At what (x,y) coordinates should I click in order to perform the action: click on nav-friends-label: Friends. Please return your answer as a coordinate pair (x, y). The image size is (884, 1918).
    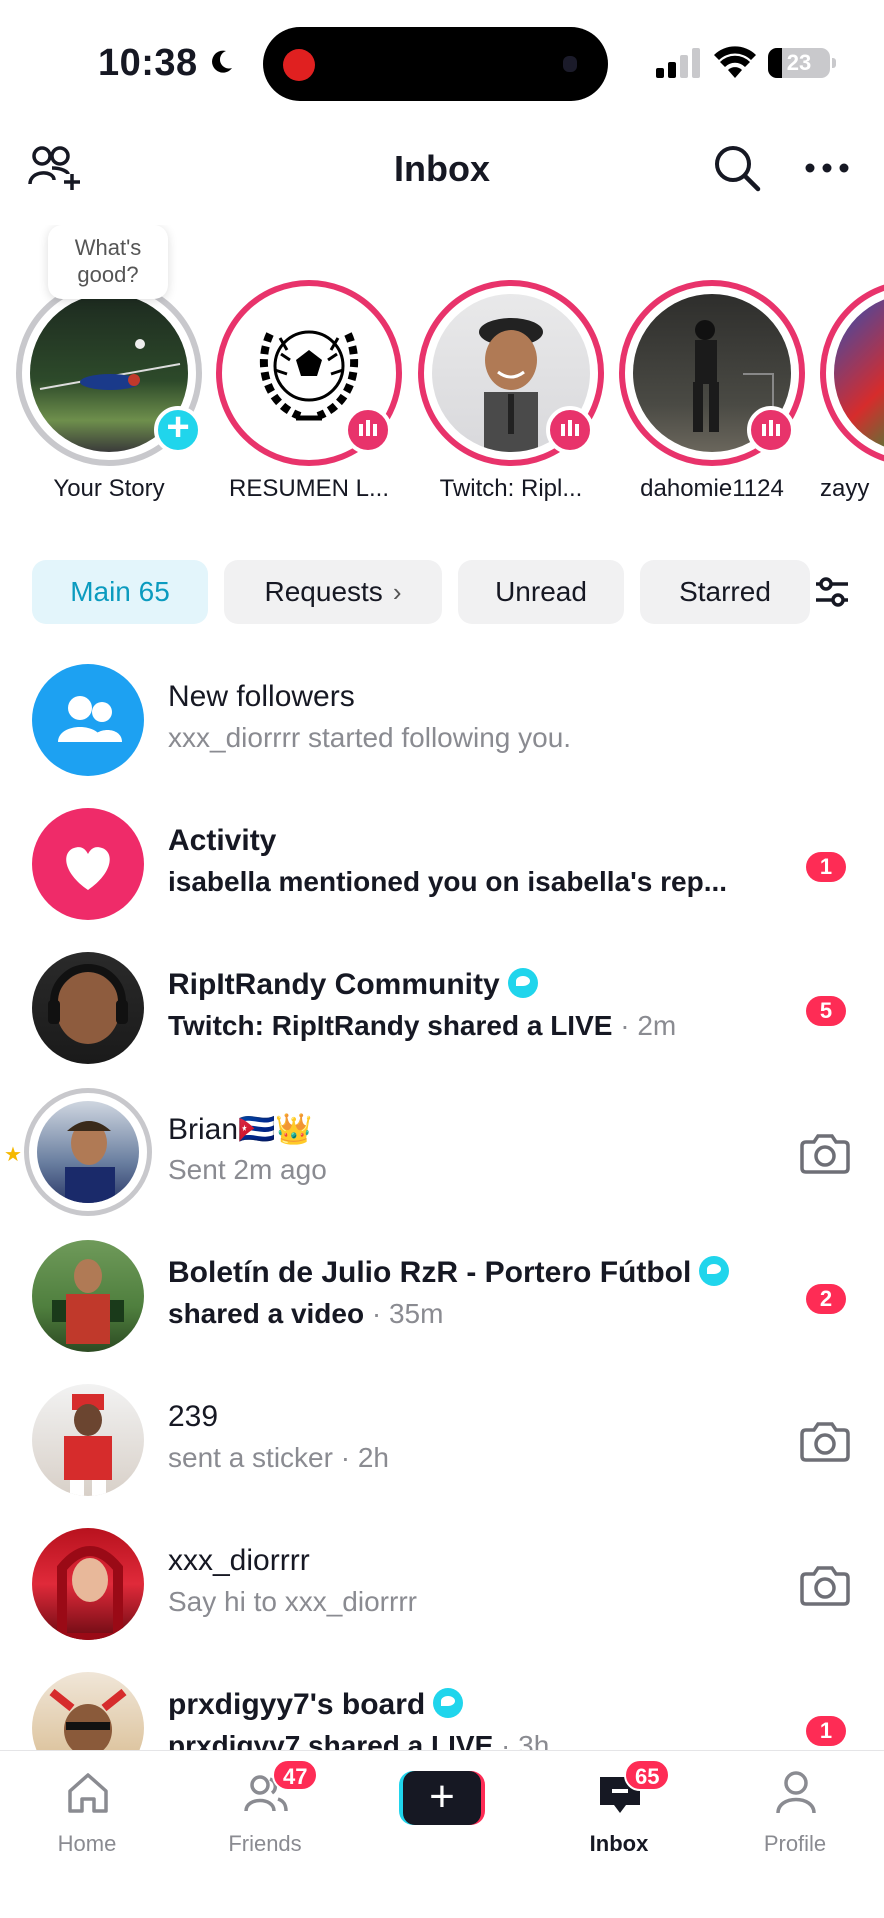
    Looking at the image, I should click on (265, 1843).